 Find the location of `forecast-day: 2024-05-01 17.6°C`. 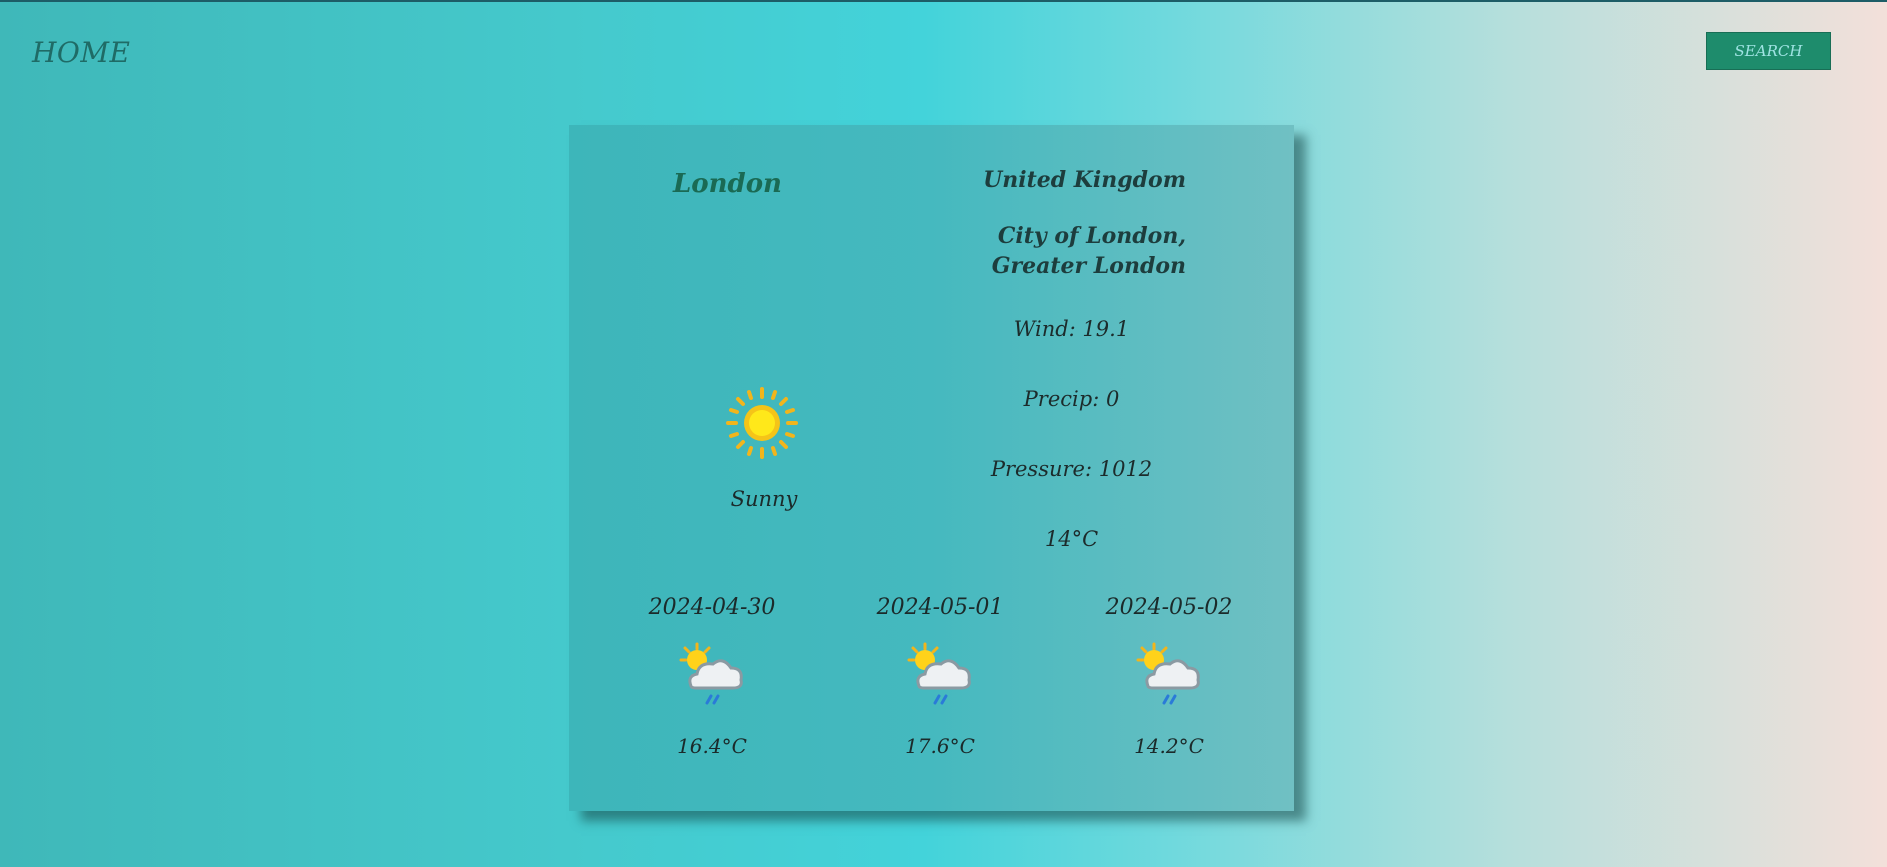

forecast-day: 2024-05-01 17.6°C is located at coordinates (940, 676).